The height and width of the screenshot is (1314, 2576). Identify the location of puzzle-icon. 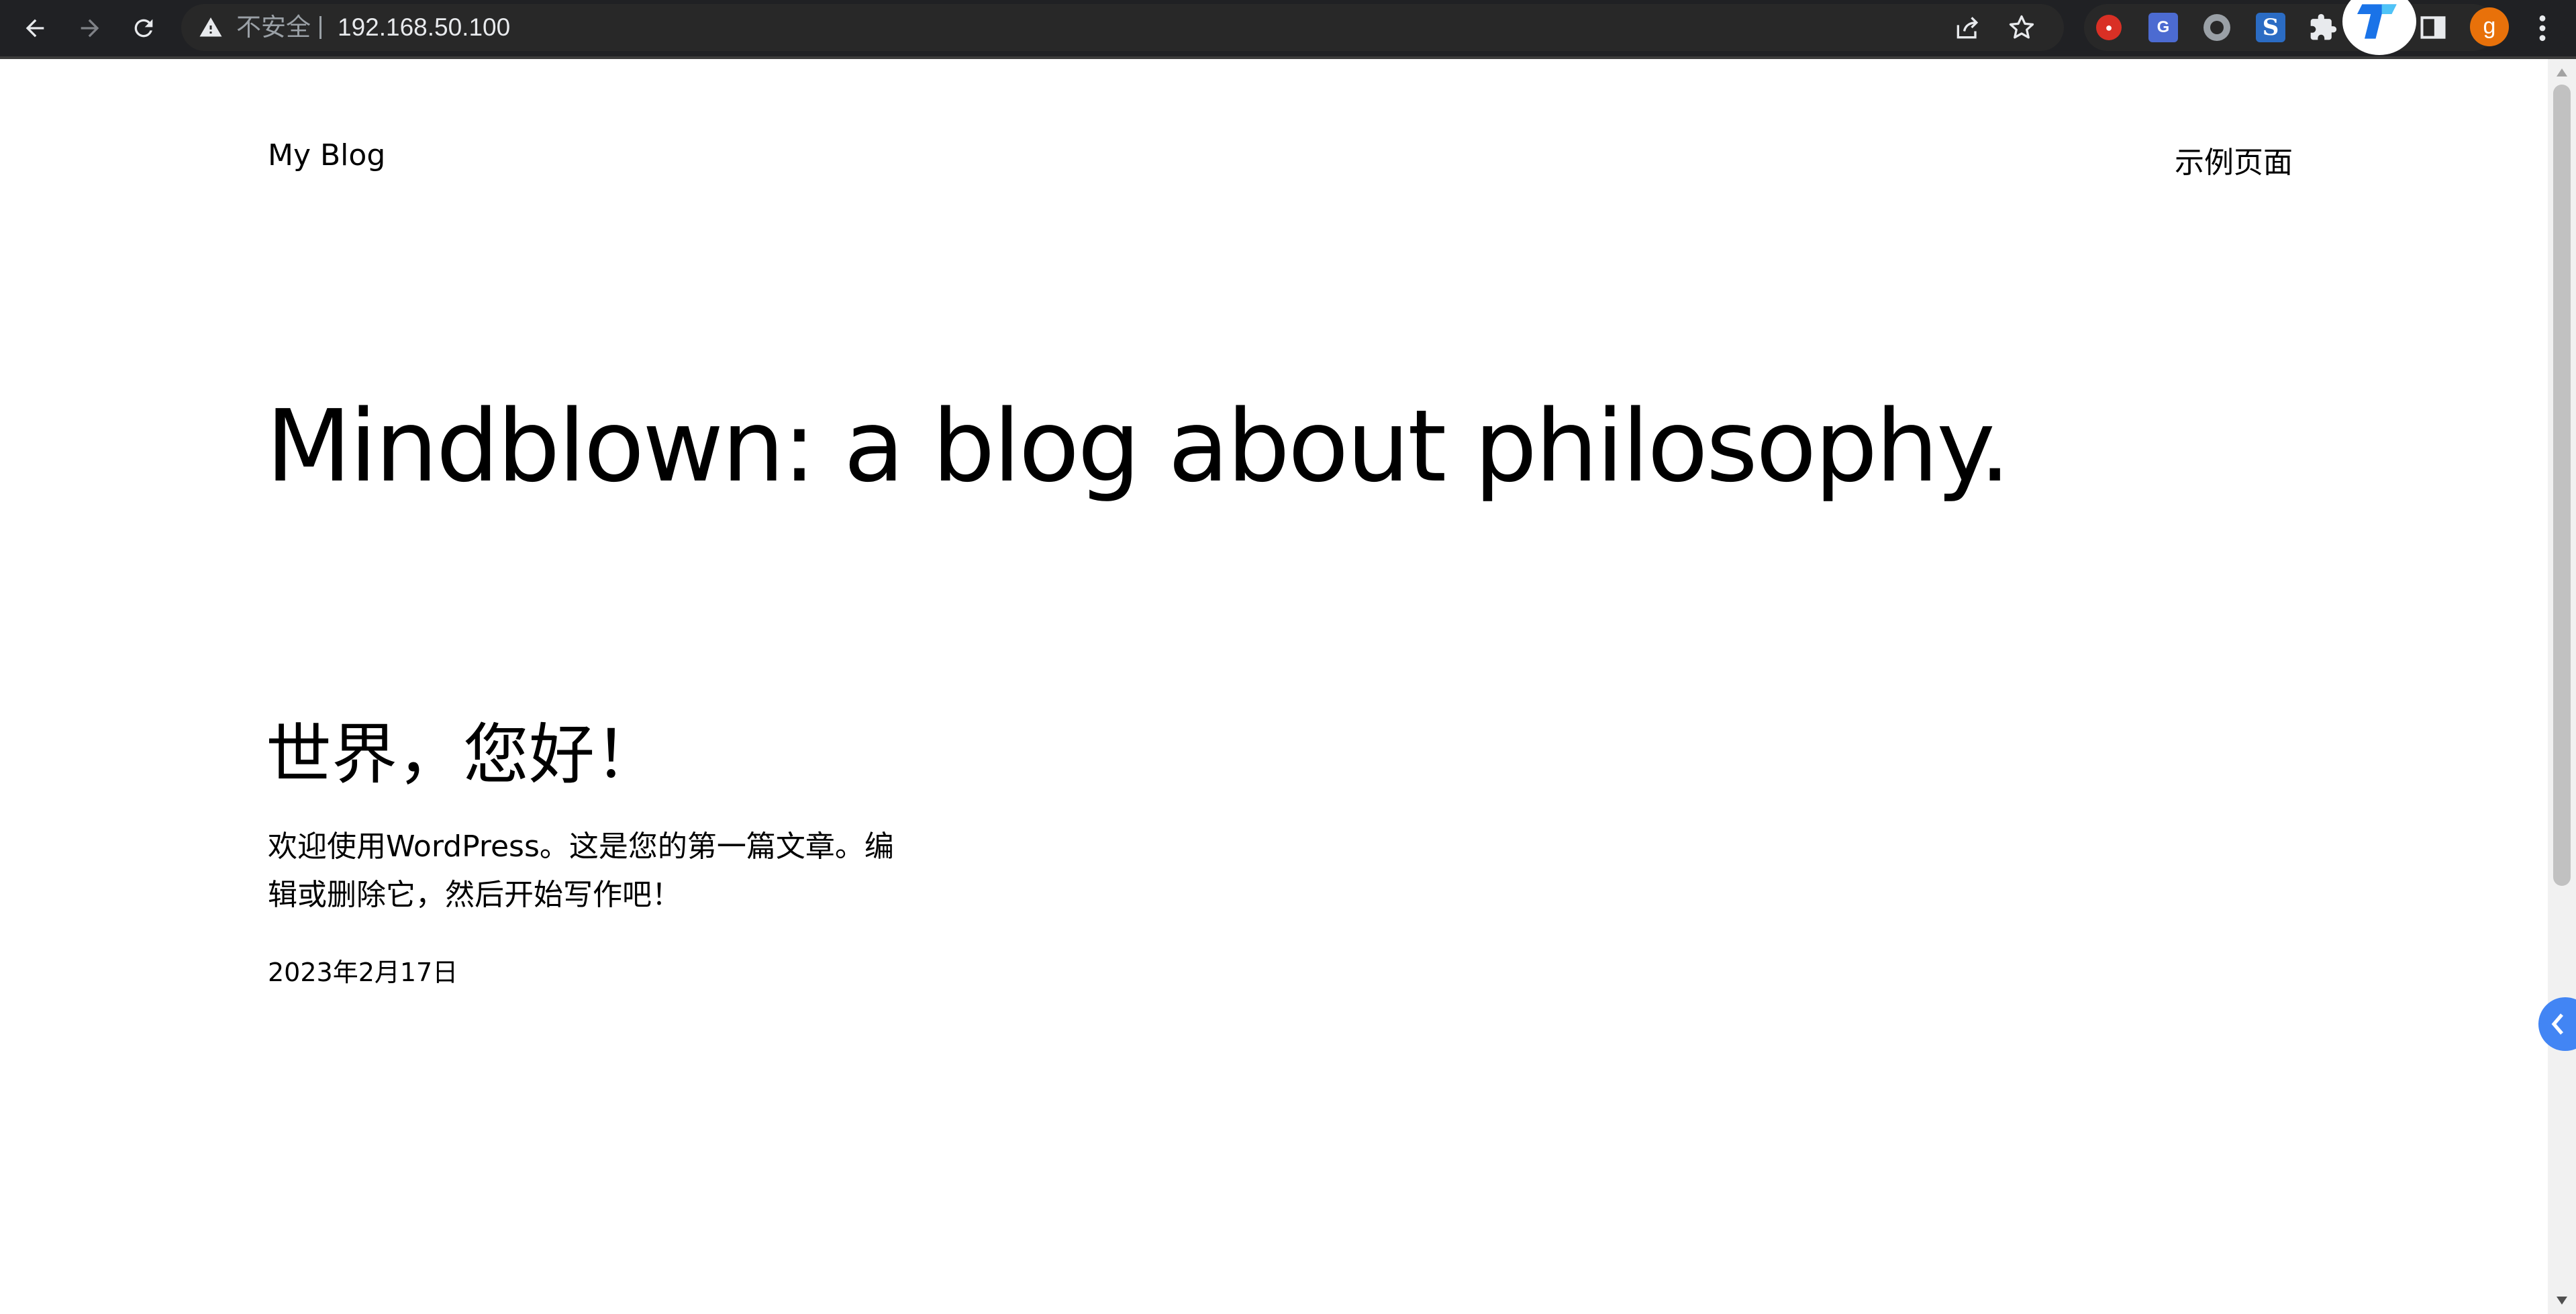
(2323, 26).